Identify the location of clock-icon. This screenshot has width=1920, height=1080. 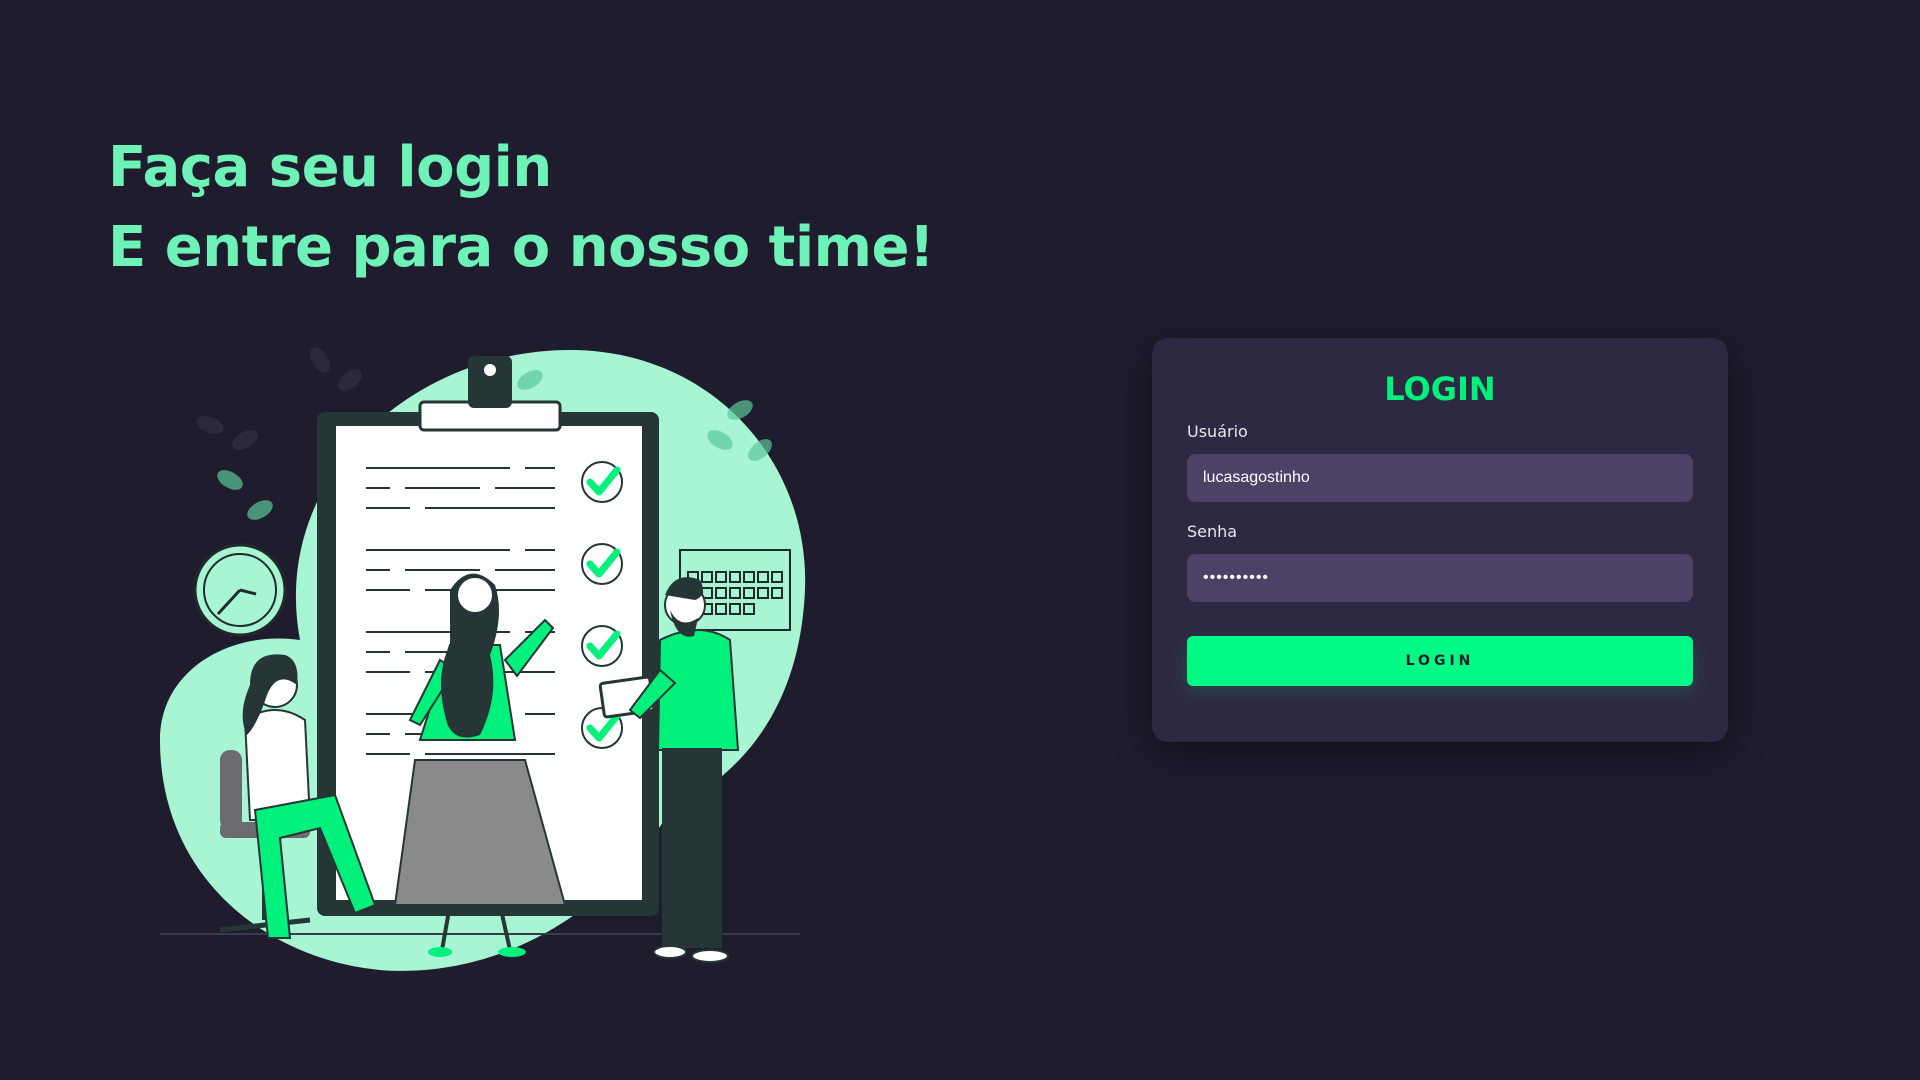
(240, 590).